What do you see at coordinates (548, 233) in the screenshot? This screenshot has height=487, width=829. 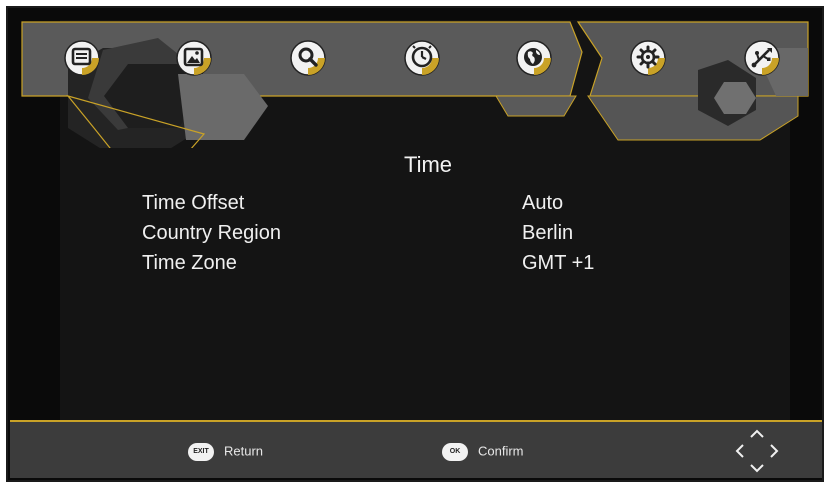 I see `setting-value: Berlin` at bounding box center [548, 233].